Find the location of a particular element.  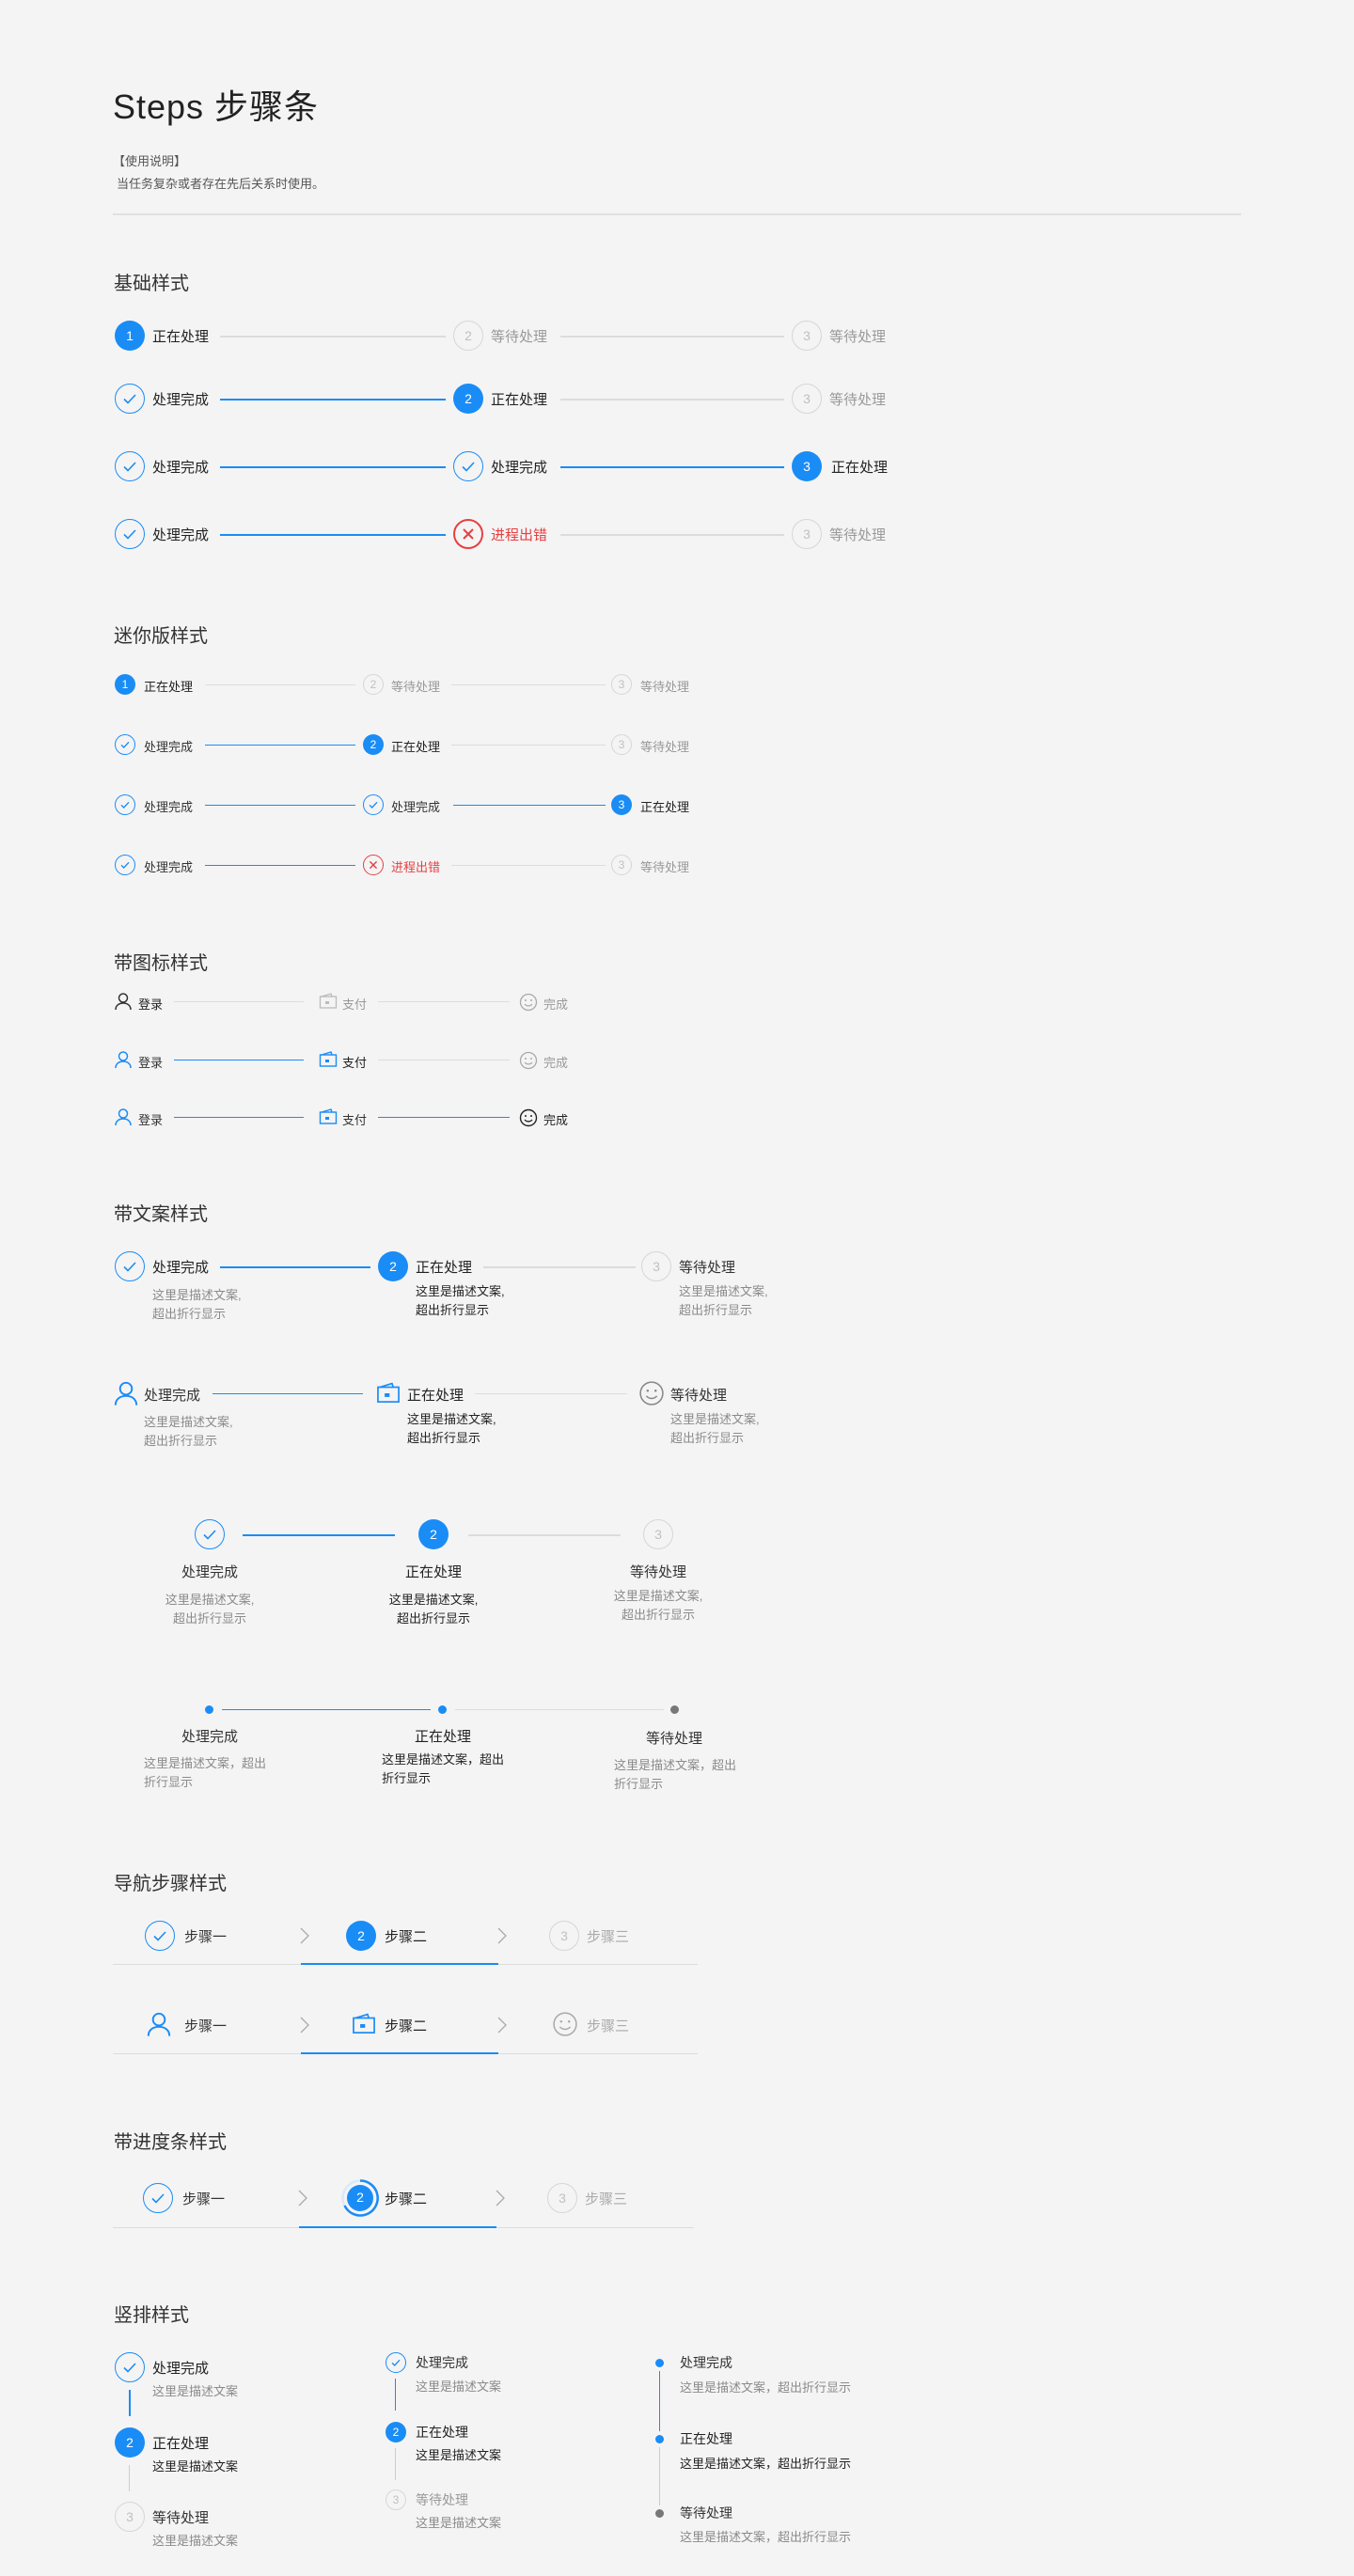

error-icon is located at coordinates (468, 534).